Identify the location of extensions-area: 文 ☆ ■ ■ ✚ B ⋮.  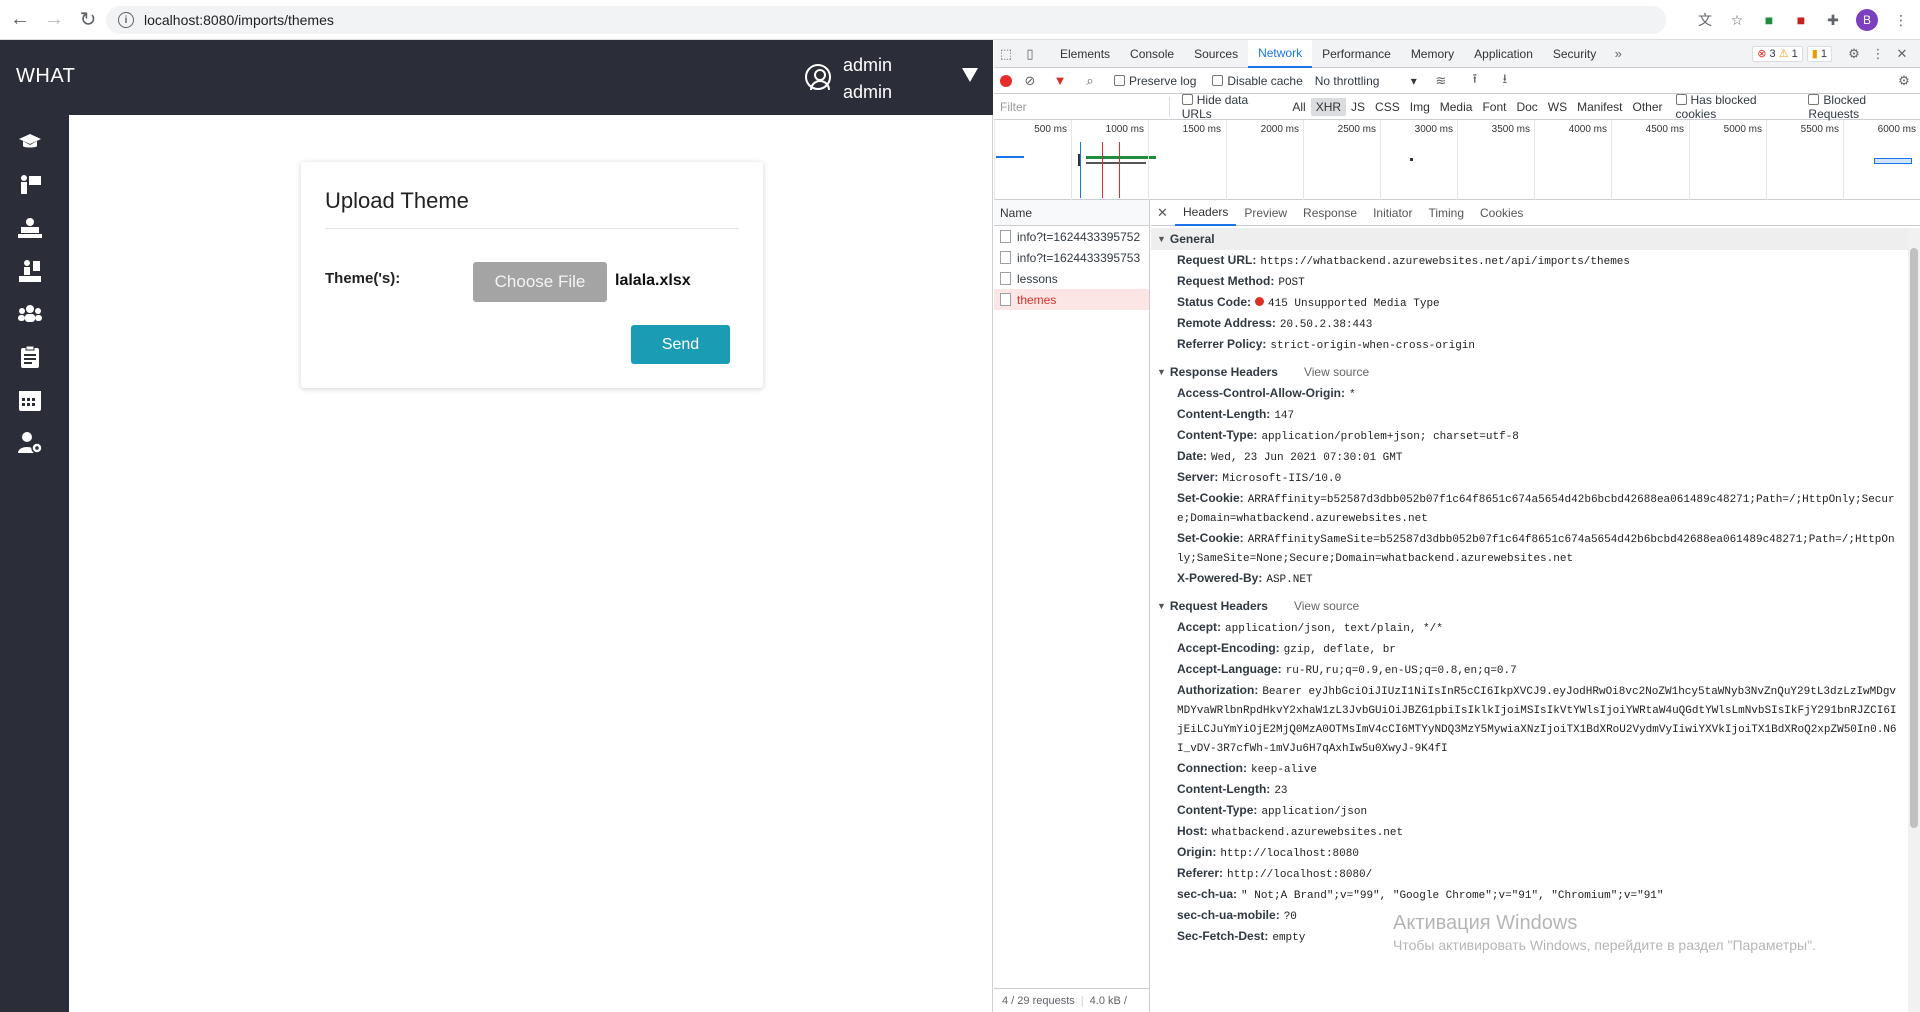
(1803, 20).